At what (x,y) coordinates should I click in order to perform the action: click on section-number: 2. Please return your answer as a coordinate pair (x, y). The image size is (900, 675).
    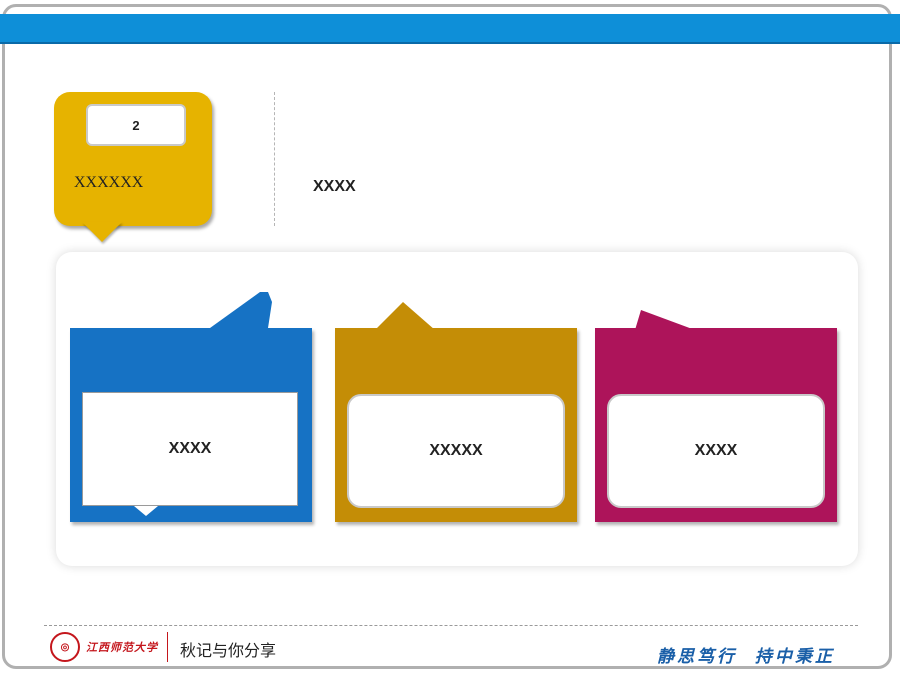
    Looking at the image, I should click on (136, 125).